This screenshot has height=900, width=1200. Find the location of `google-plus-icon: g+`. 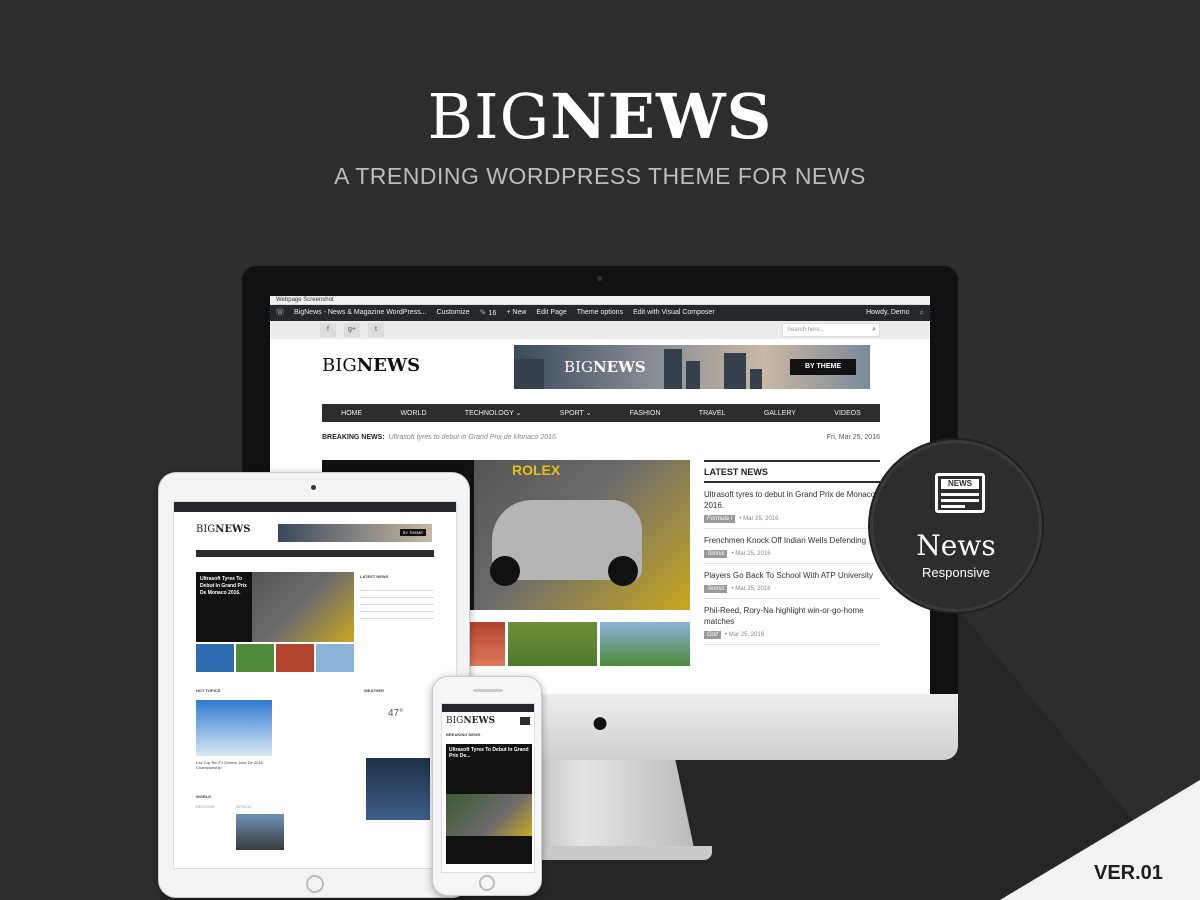

google-plus-icon: g+ is located at coordinates (352, 330).